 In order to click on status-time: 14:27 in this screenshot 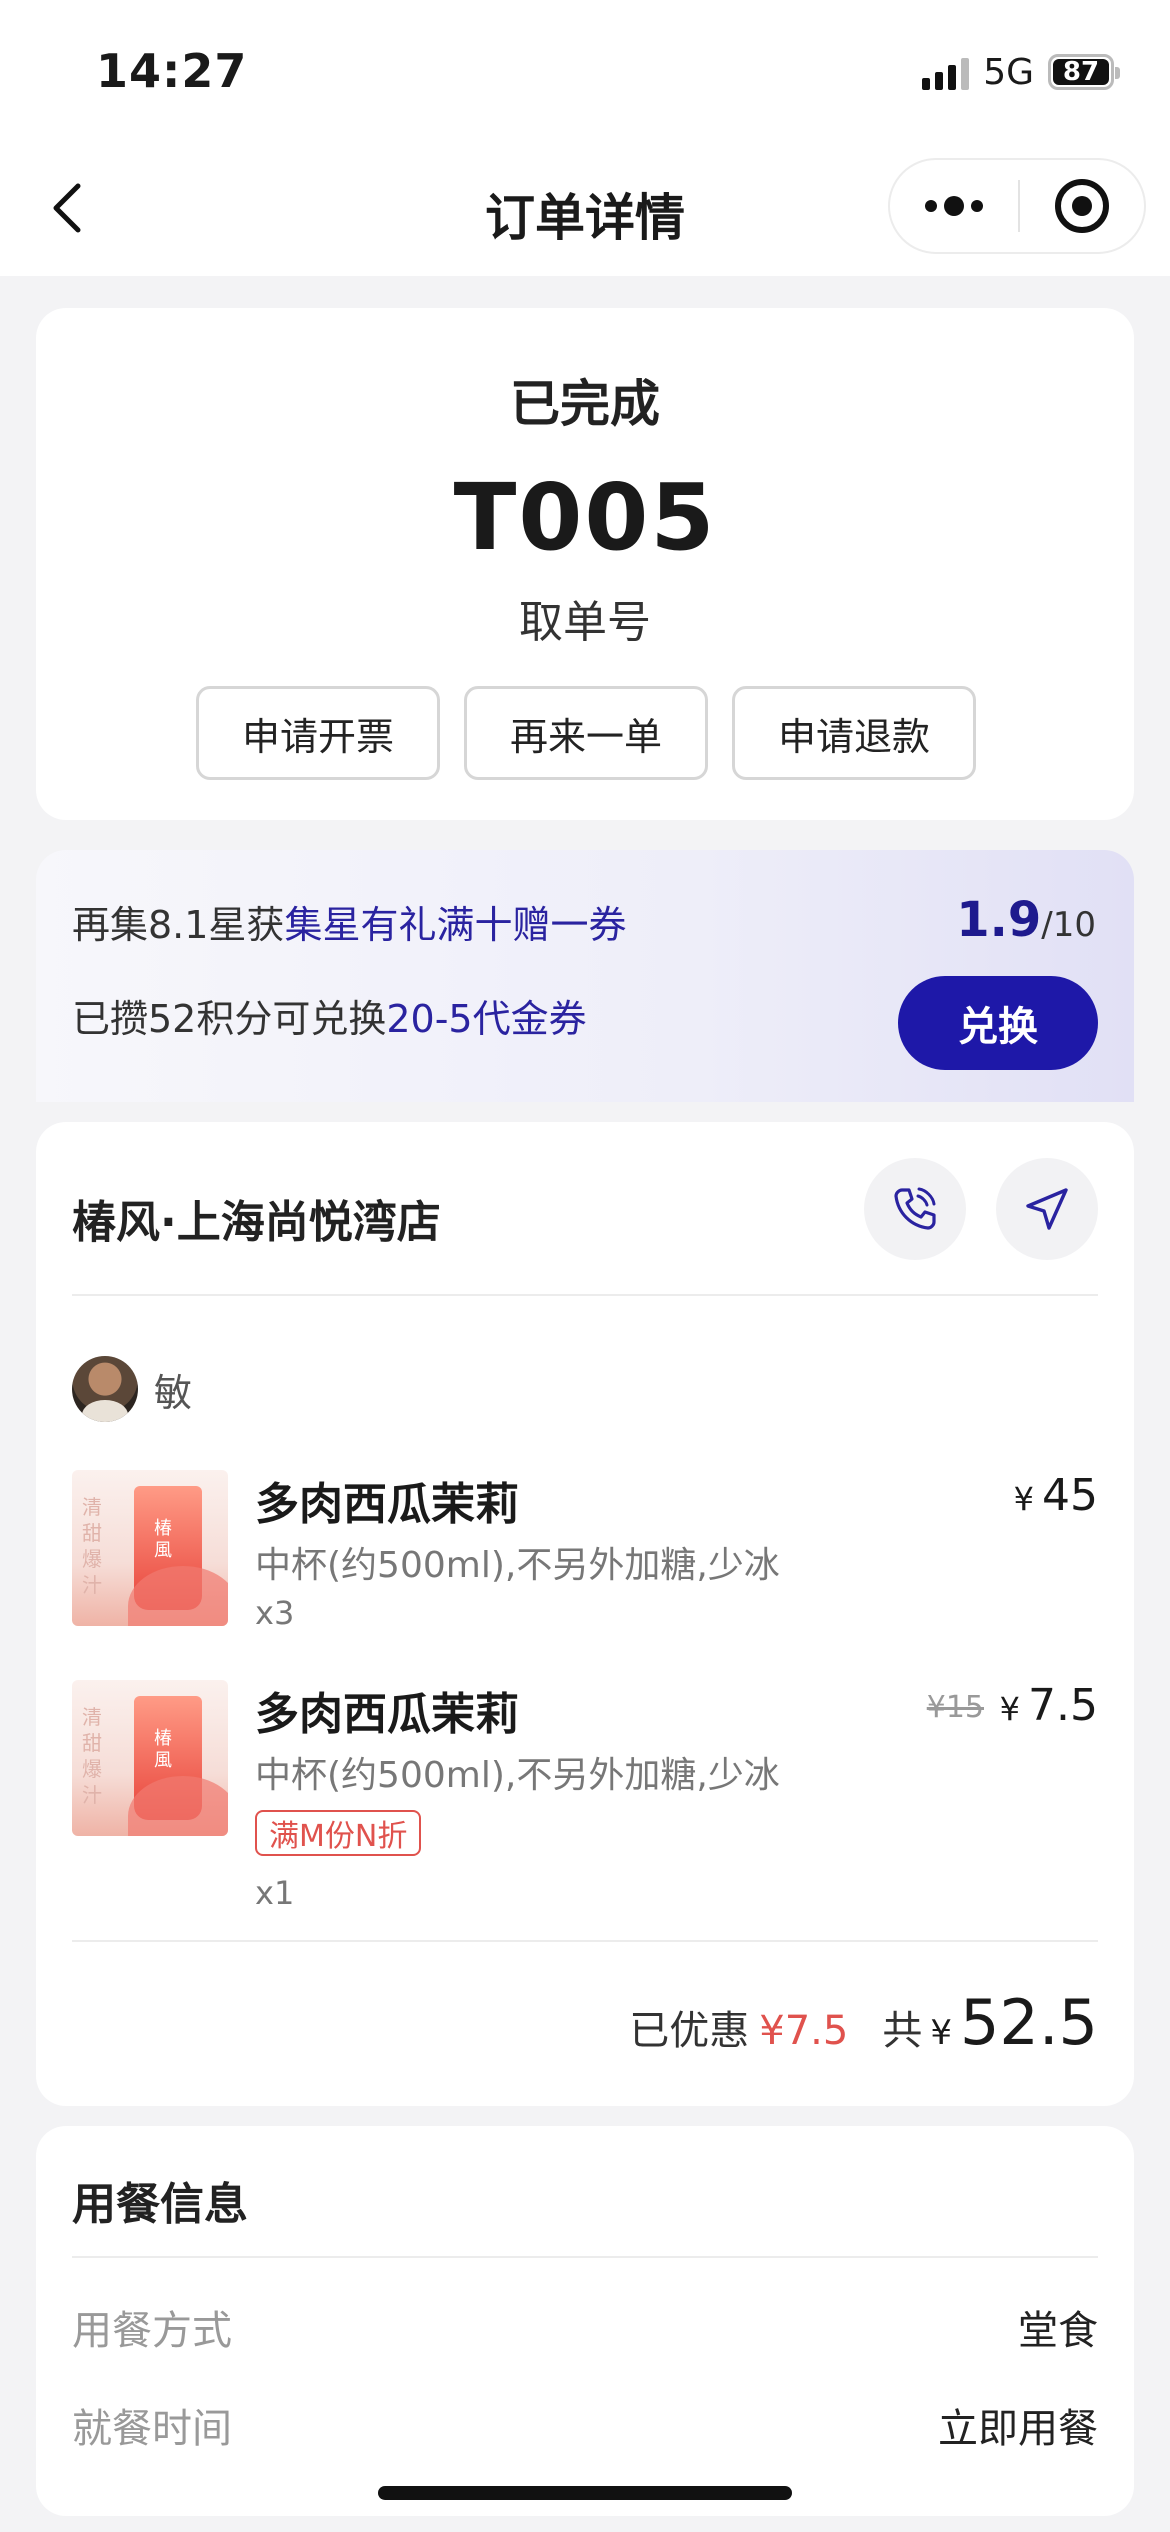, I will do `click(172, 71)`.